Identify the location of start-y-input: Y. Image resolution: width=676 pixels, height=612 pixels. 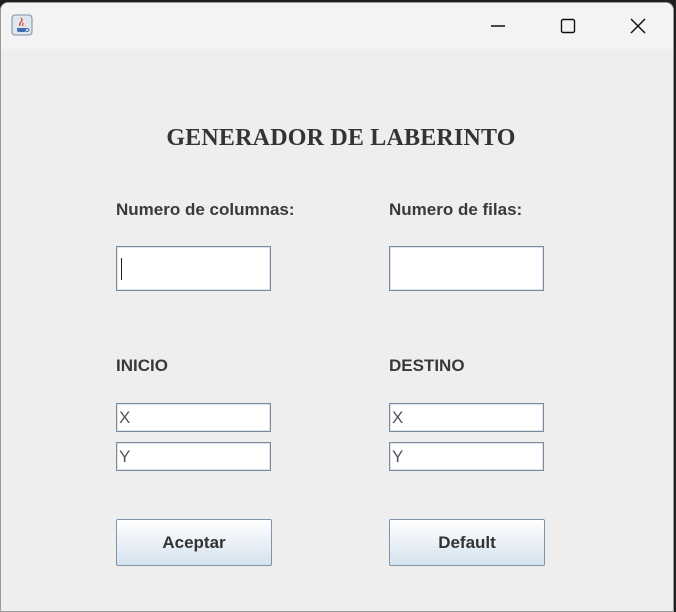
(193, 456).